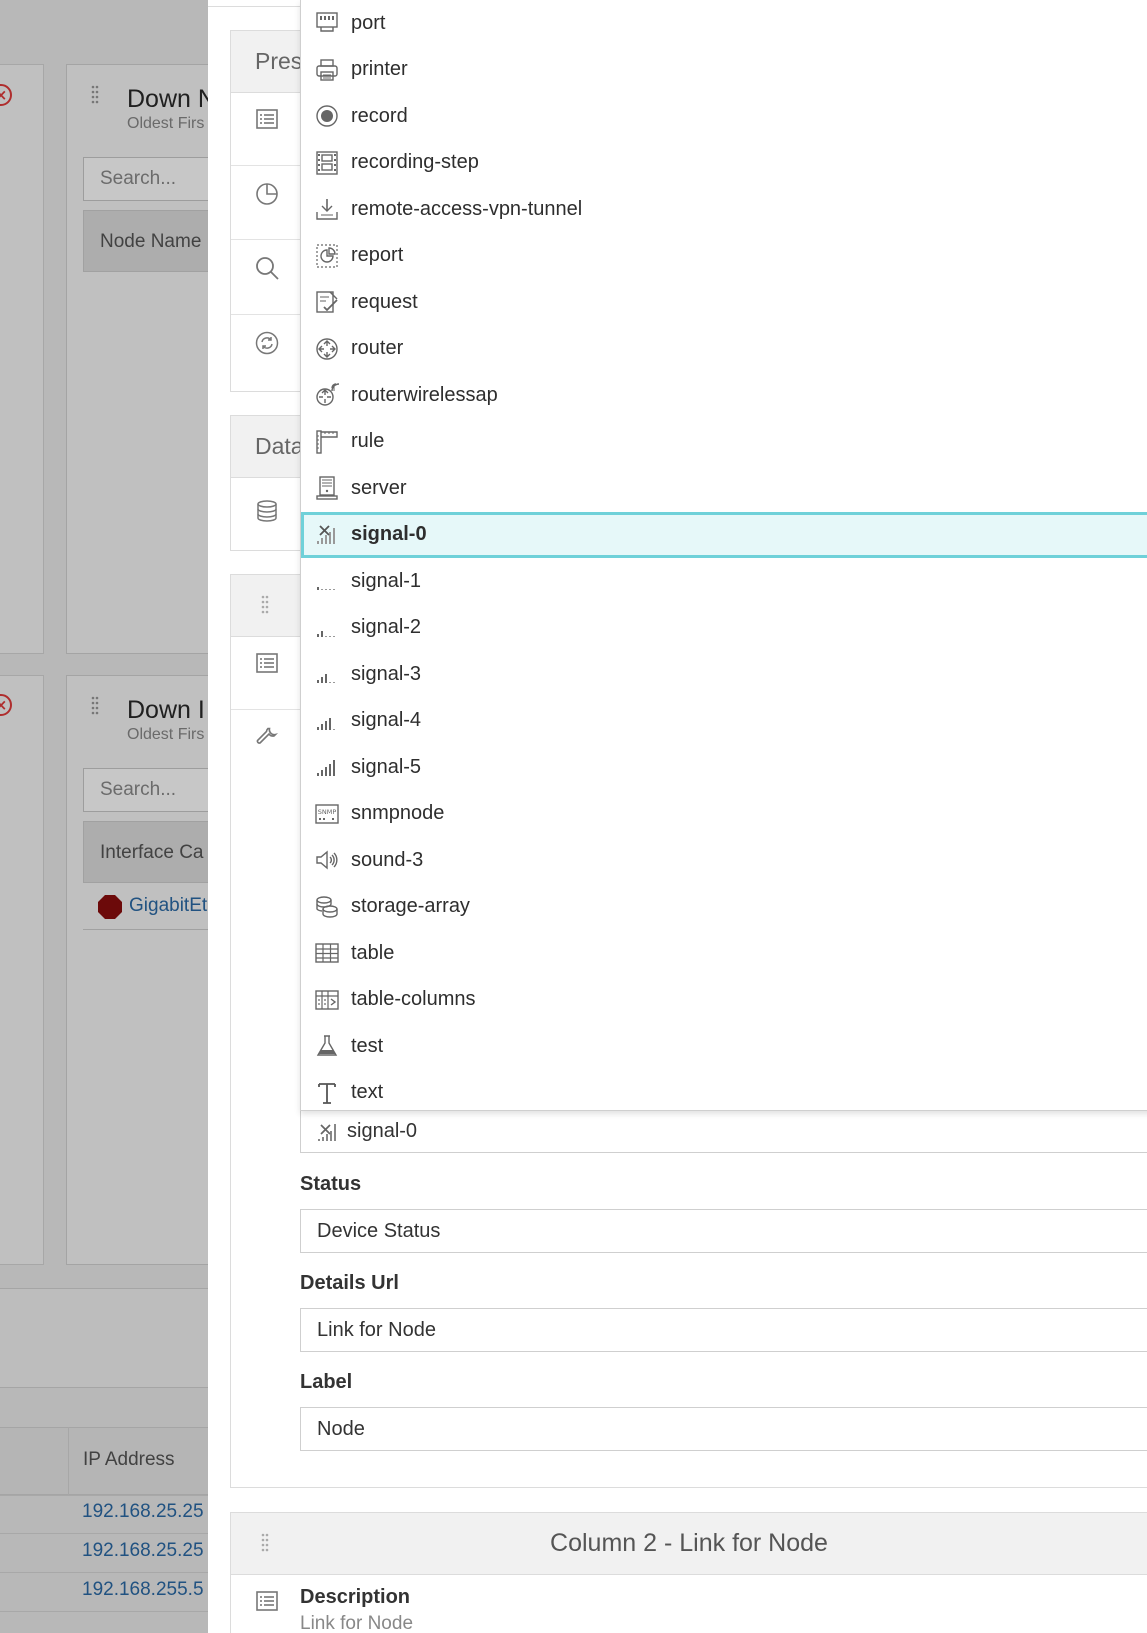 The width and height of the screenshot is (1147, 1633). What do you see at coordinates (382, 1131) in the screenshot?
I see `icon-select-value: signal-0` at bounding box center [382, 1131].